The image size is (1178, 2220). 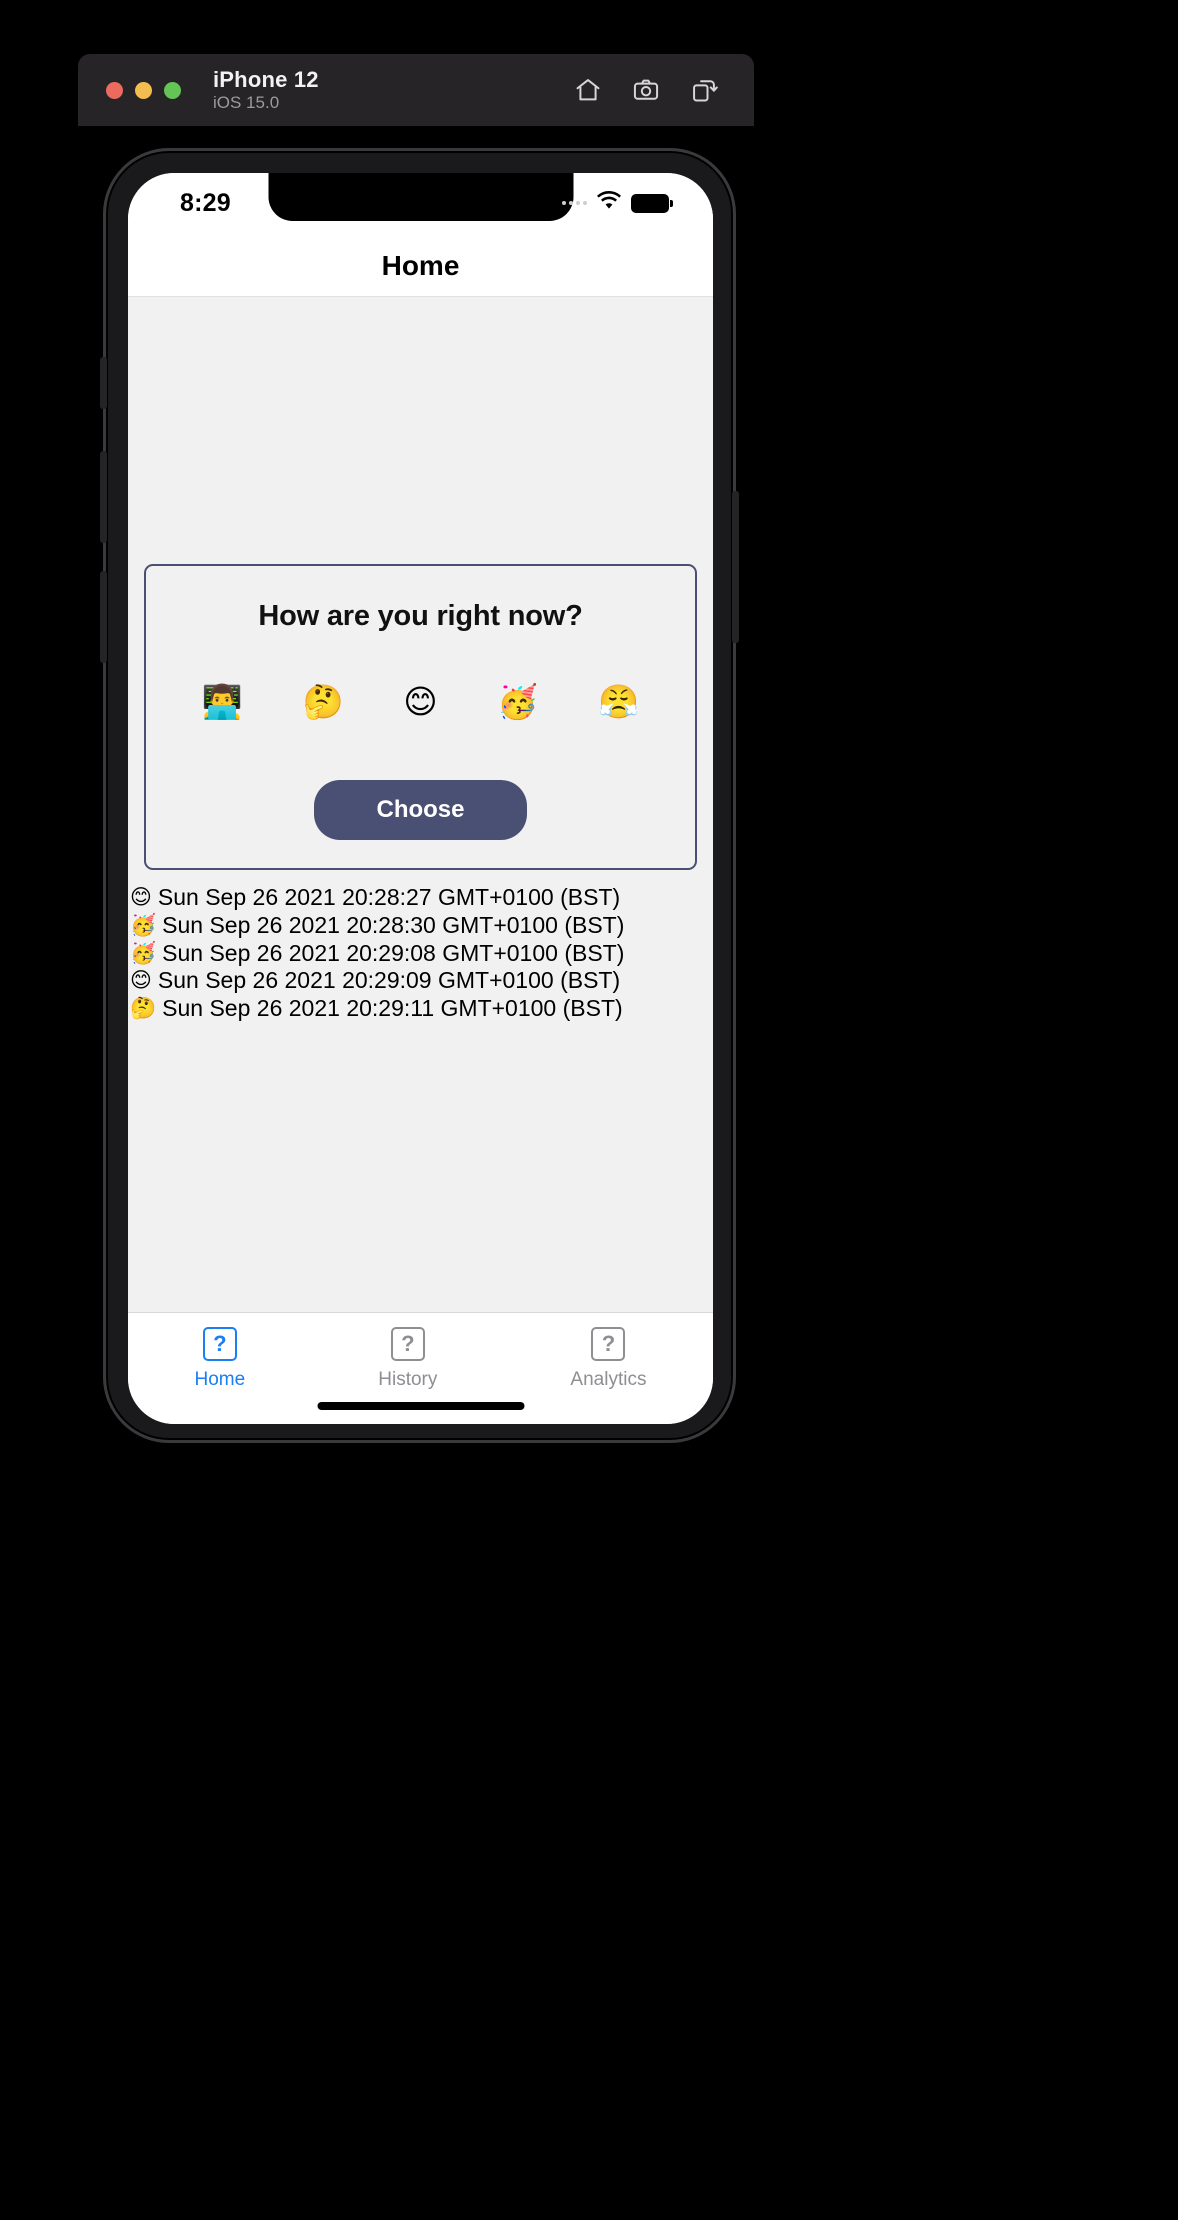 What do you see at coordinates (609, 202) in the screenshot?
I see `wifi-icon` at bounding box center [609, 202].